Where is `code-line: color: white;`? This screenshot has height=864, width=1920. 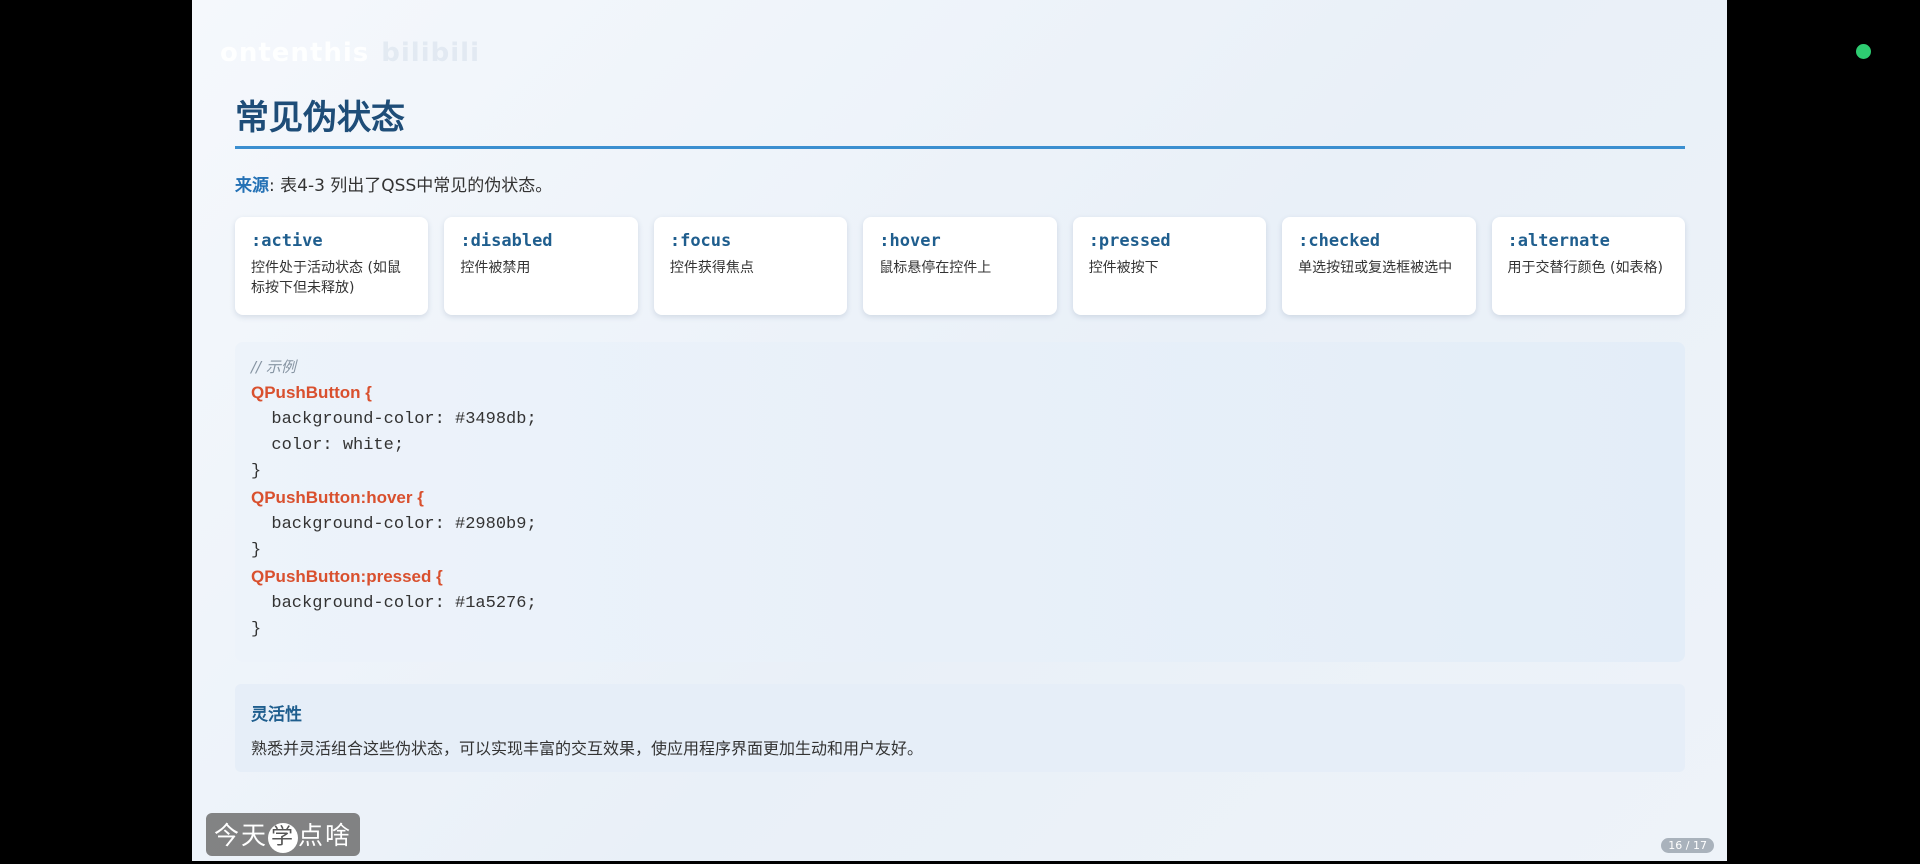 code-line: color: white; is located at coordinates (328, 445).